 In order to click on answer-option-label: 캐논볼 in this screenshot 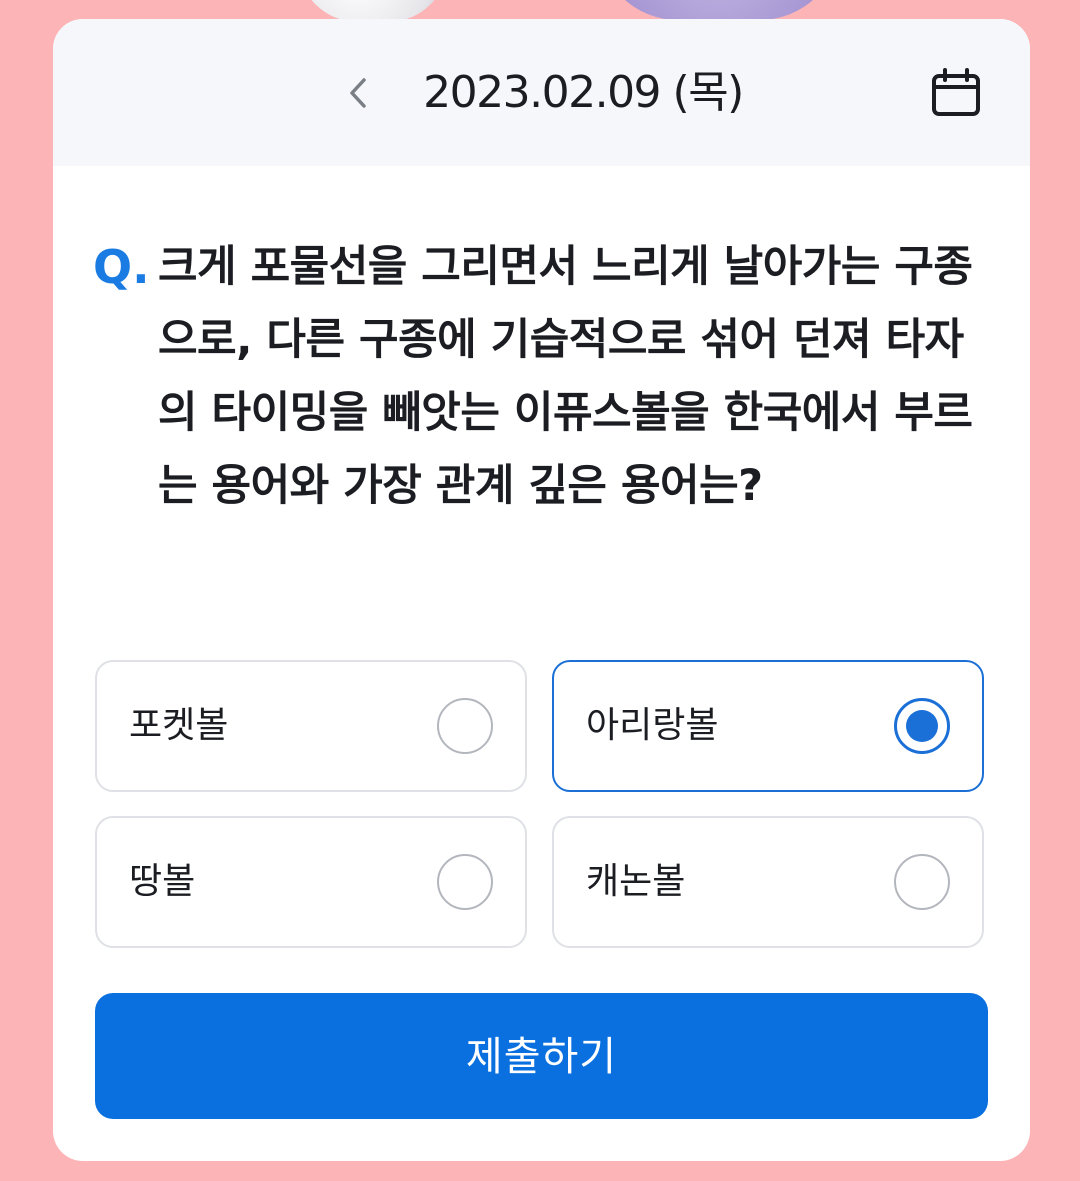, I will do `click(636, 881)`.